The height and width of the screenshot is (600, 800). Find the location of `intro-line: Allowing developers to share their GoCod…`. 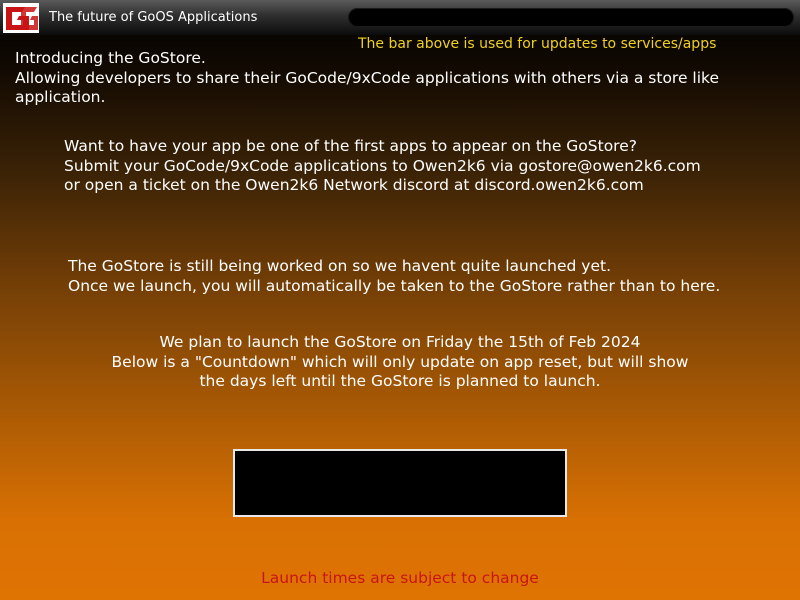

intro-line: Allowing developers to share their GoCod… is located at coordinates (367, 77).